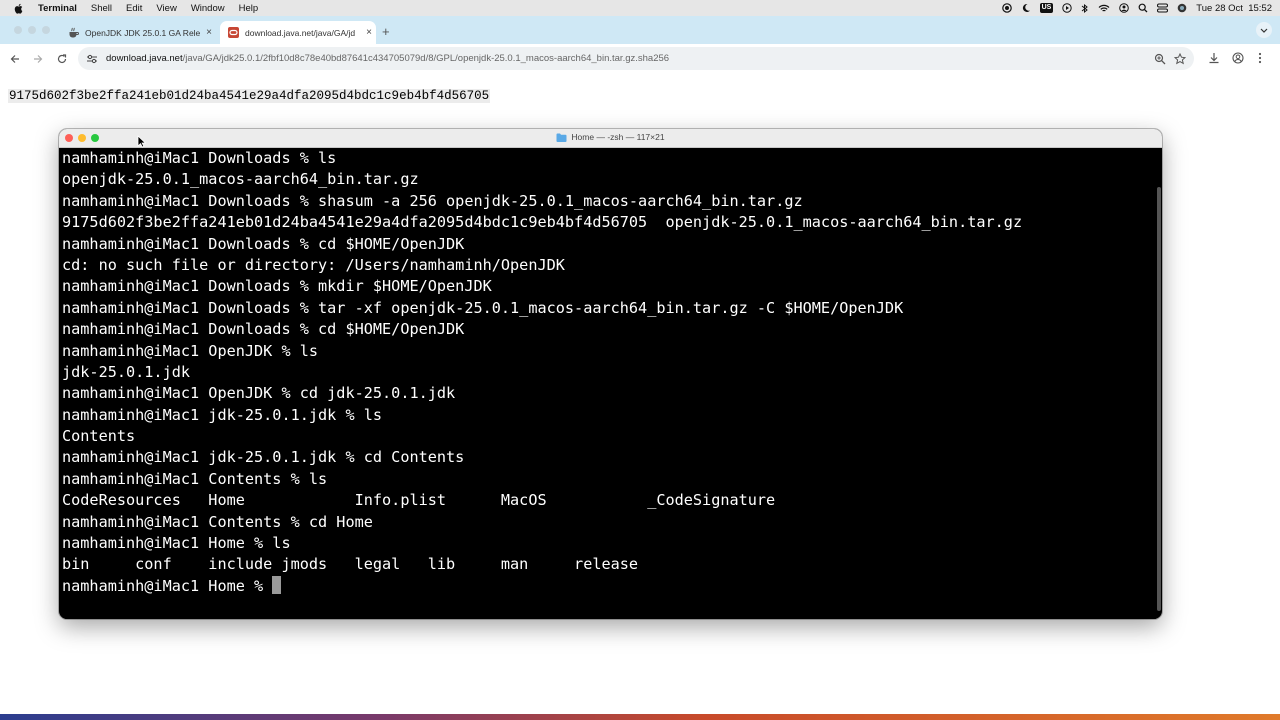 This screenshot has height=720, width=1280. I want to click on search-icon, so click(1143, 8).